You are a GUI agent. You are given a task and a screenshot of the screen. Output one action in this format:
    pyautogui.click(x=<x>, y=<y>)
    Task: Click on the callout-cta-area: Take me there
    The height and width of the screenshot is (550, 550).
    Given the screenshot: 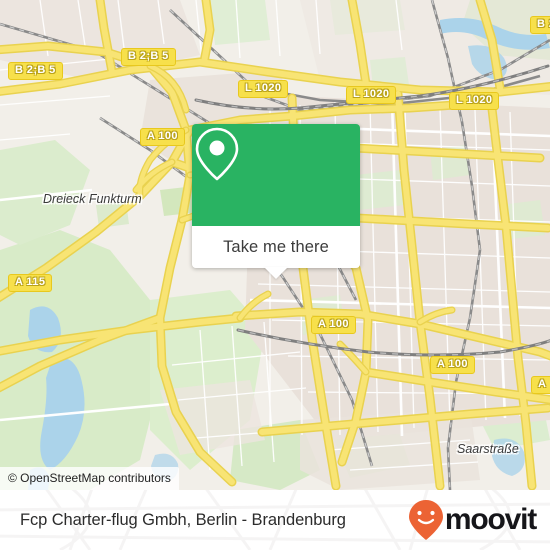 What is the action you would take?
    pyautogui.click(x=276, y=252)
    